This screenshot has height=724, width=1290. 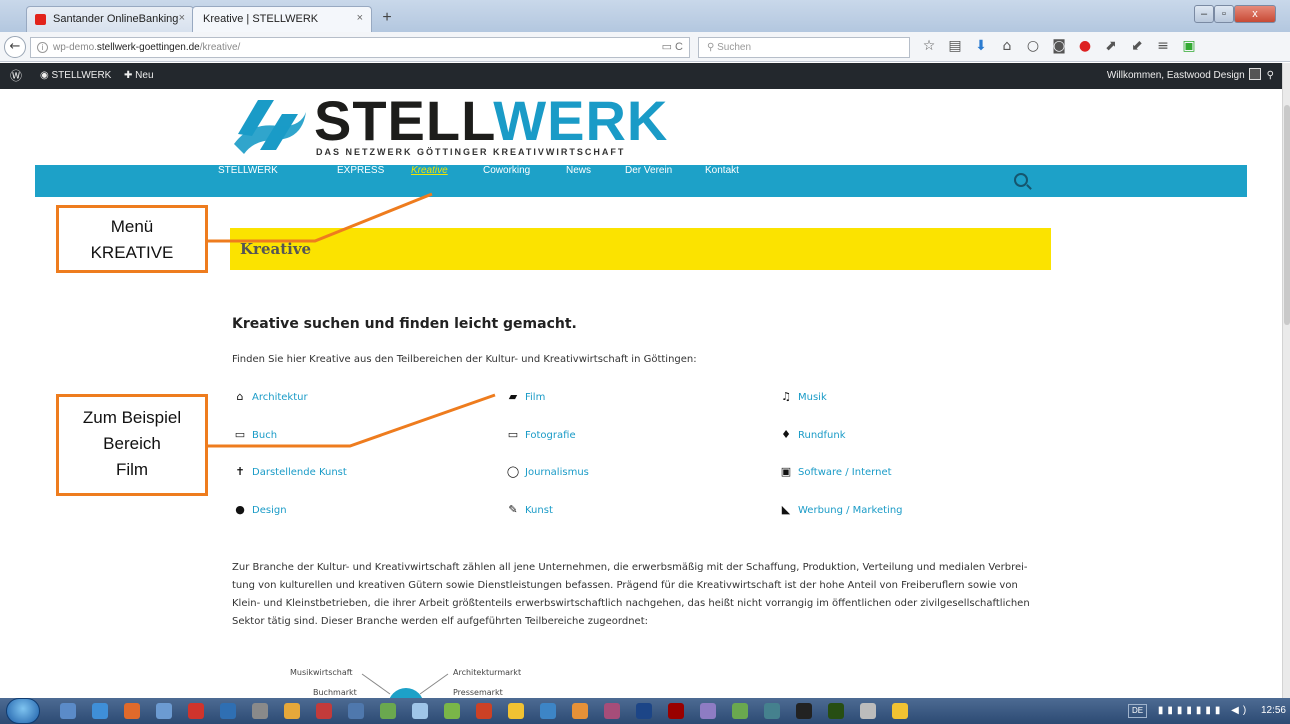 What do you see at coordinates (220, 47) in the screenshot?
I see `url-path: /kreative/` at bounding box center [220, 47].